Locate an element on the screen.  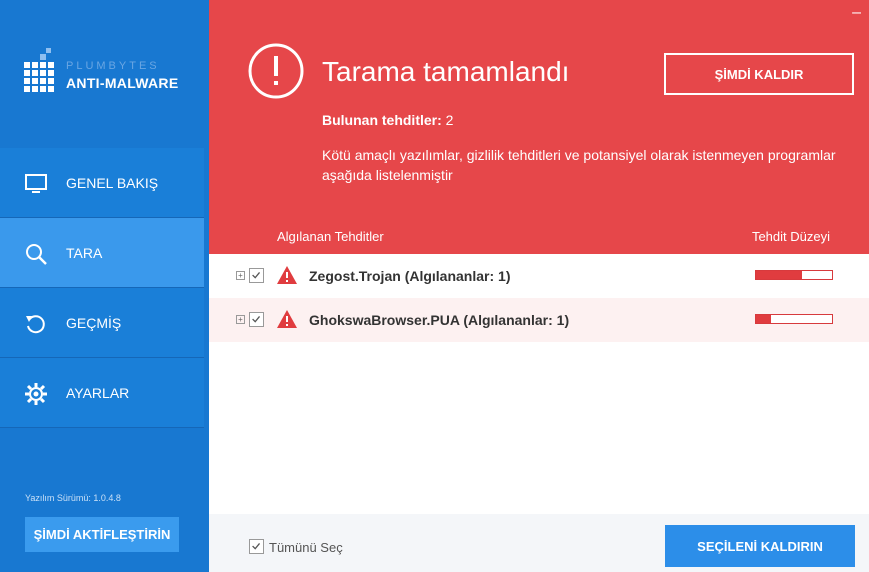
threats-found: Bulunan tehditler: 2 is located at coordinates (387, 120).